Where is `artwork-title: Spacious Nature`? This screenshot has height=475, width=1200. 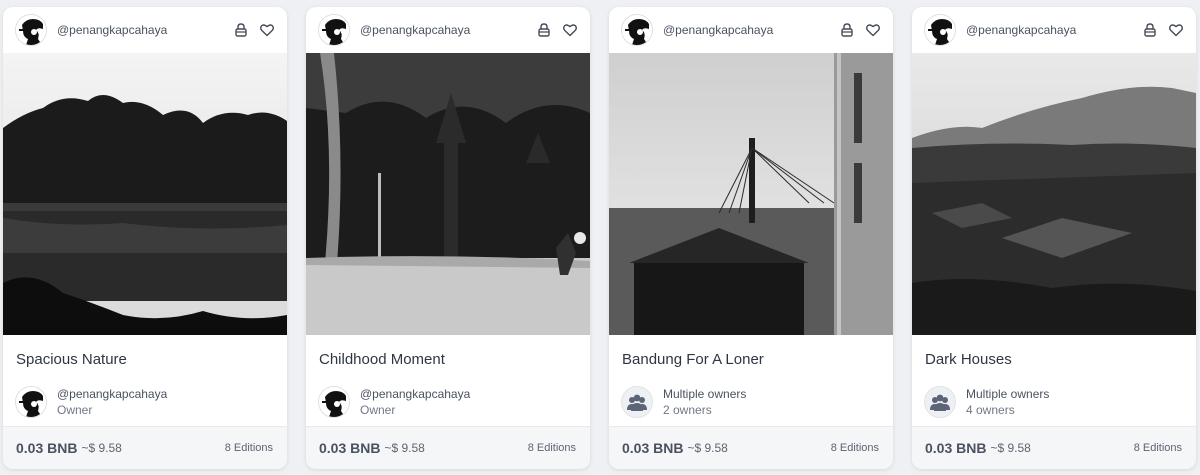
artwork-title: Spacious Nature is located at coordinates (145, 361).